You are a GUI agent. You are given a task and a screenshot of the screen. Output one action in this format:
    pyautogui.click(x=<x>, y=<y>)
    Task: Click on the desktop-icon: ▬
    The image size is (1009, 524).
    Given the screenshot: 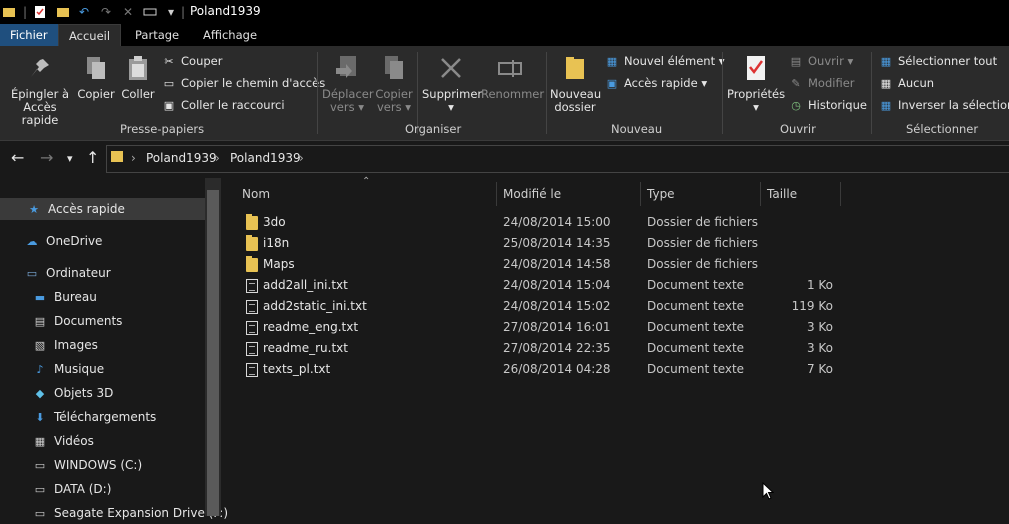 What is the action you would take?
    pyautogui.click(x=40, y=297)
    